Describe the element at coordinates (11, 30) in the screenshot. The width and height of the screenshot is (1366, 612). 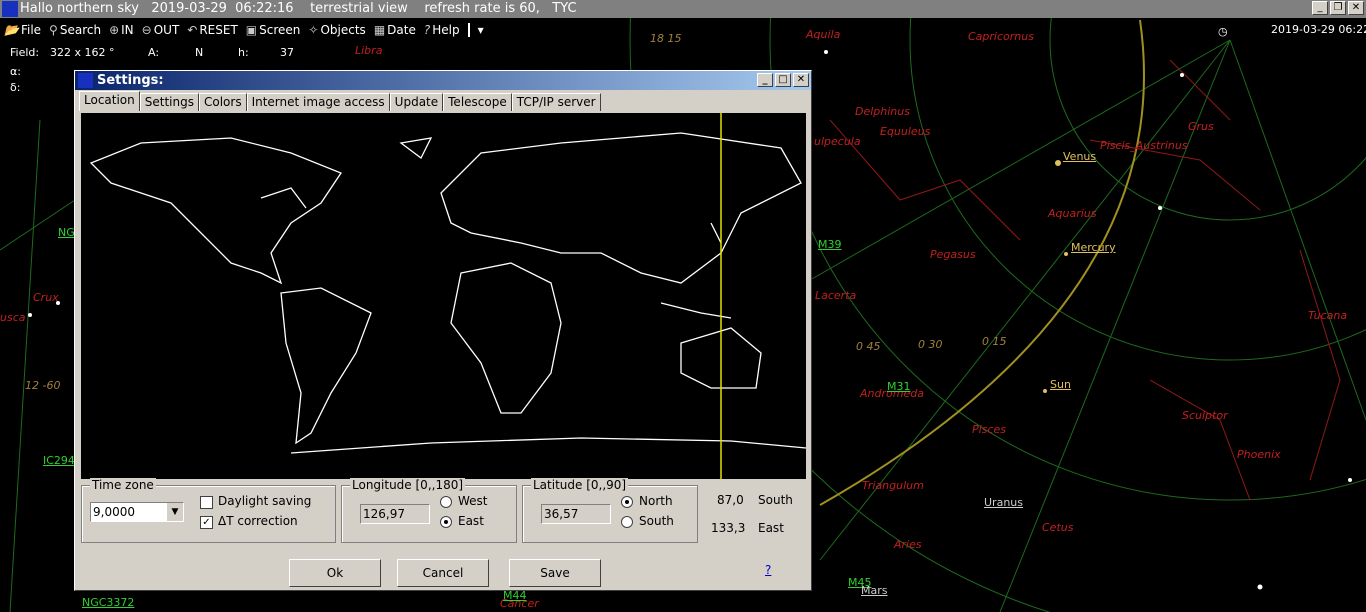
I see `folder-icon: 📂` at that location.